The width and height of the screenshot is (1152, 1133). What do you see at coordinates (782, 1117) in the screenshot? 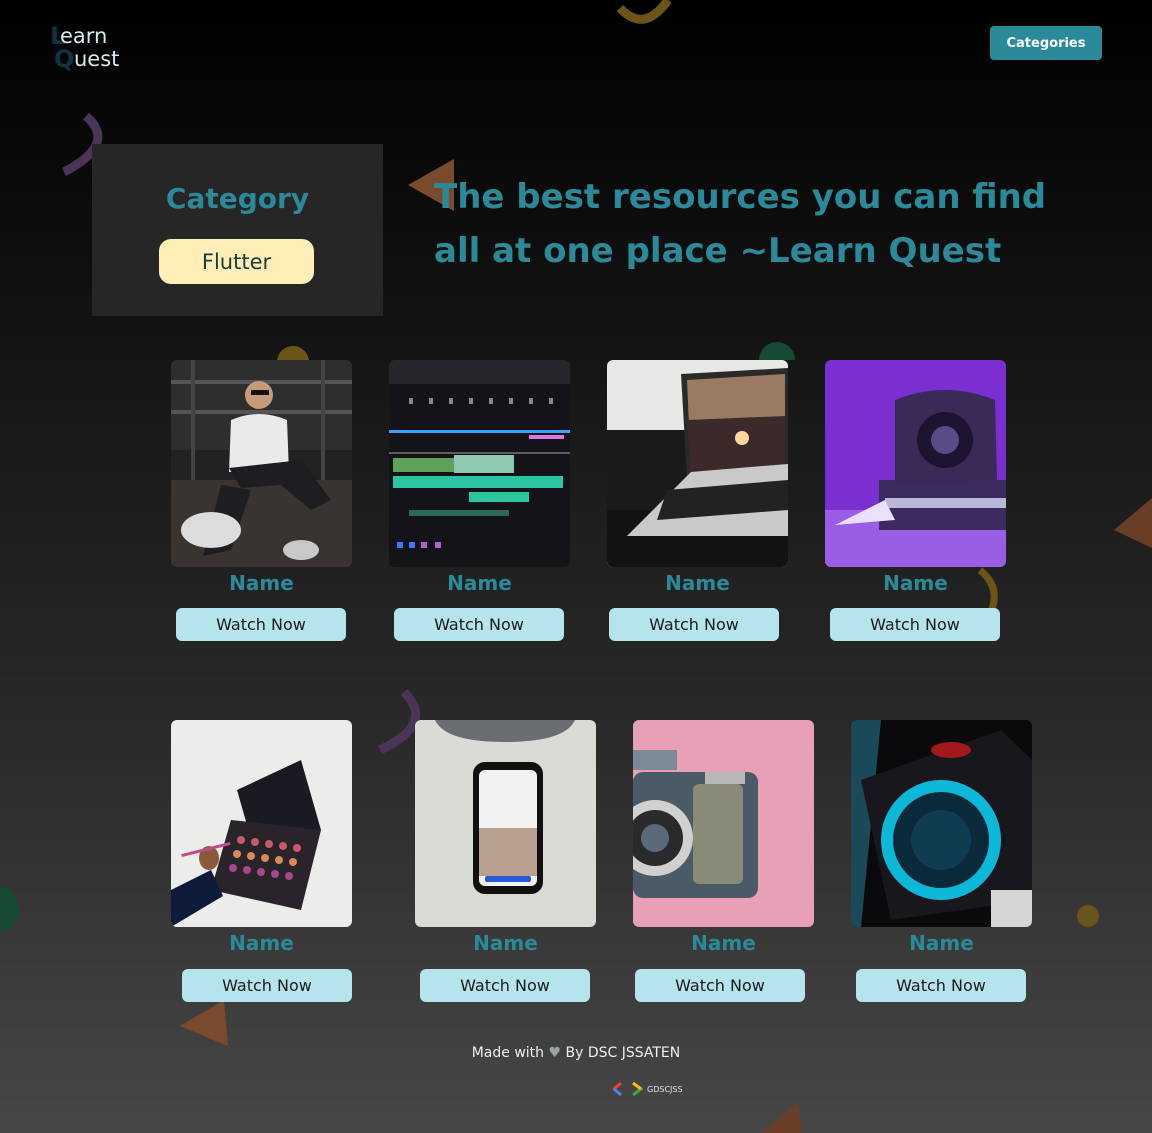
I see `decor-triangle-bottom` at bounding box center [782, 1117].